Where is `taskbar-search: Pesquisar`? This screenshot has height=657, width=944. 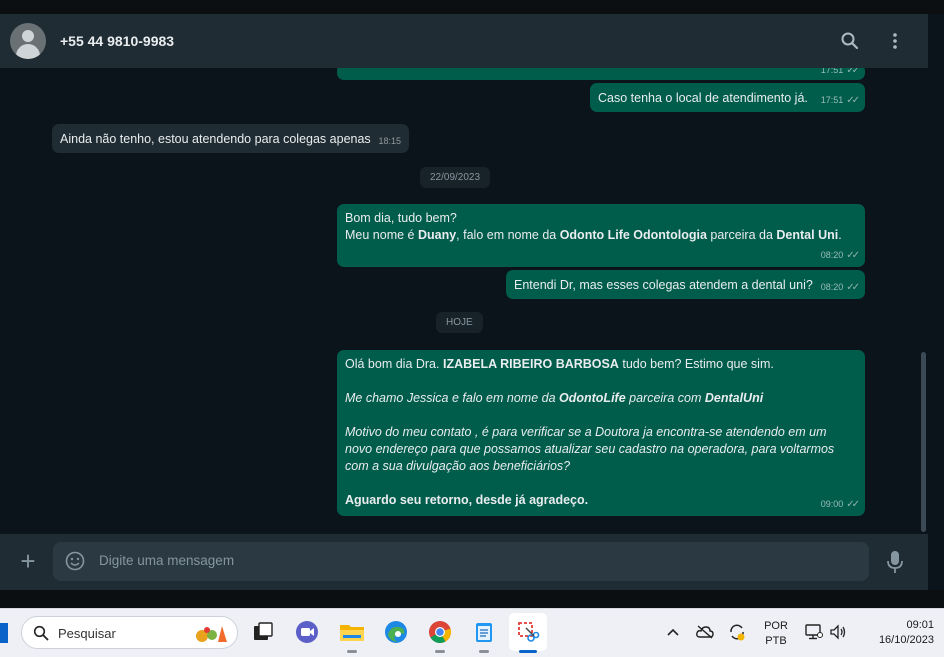
taskbar-search: Pesquisar is located at coordinates (129, 632).